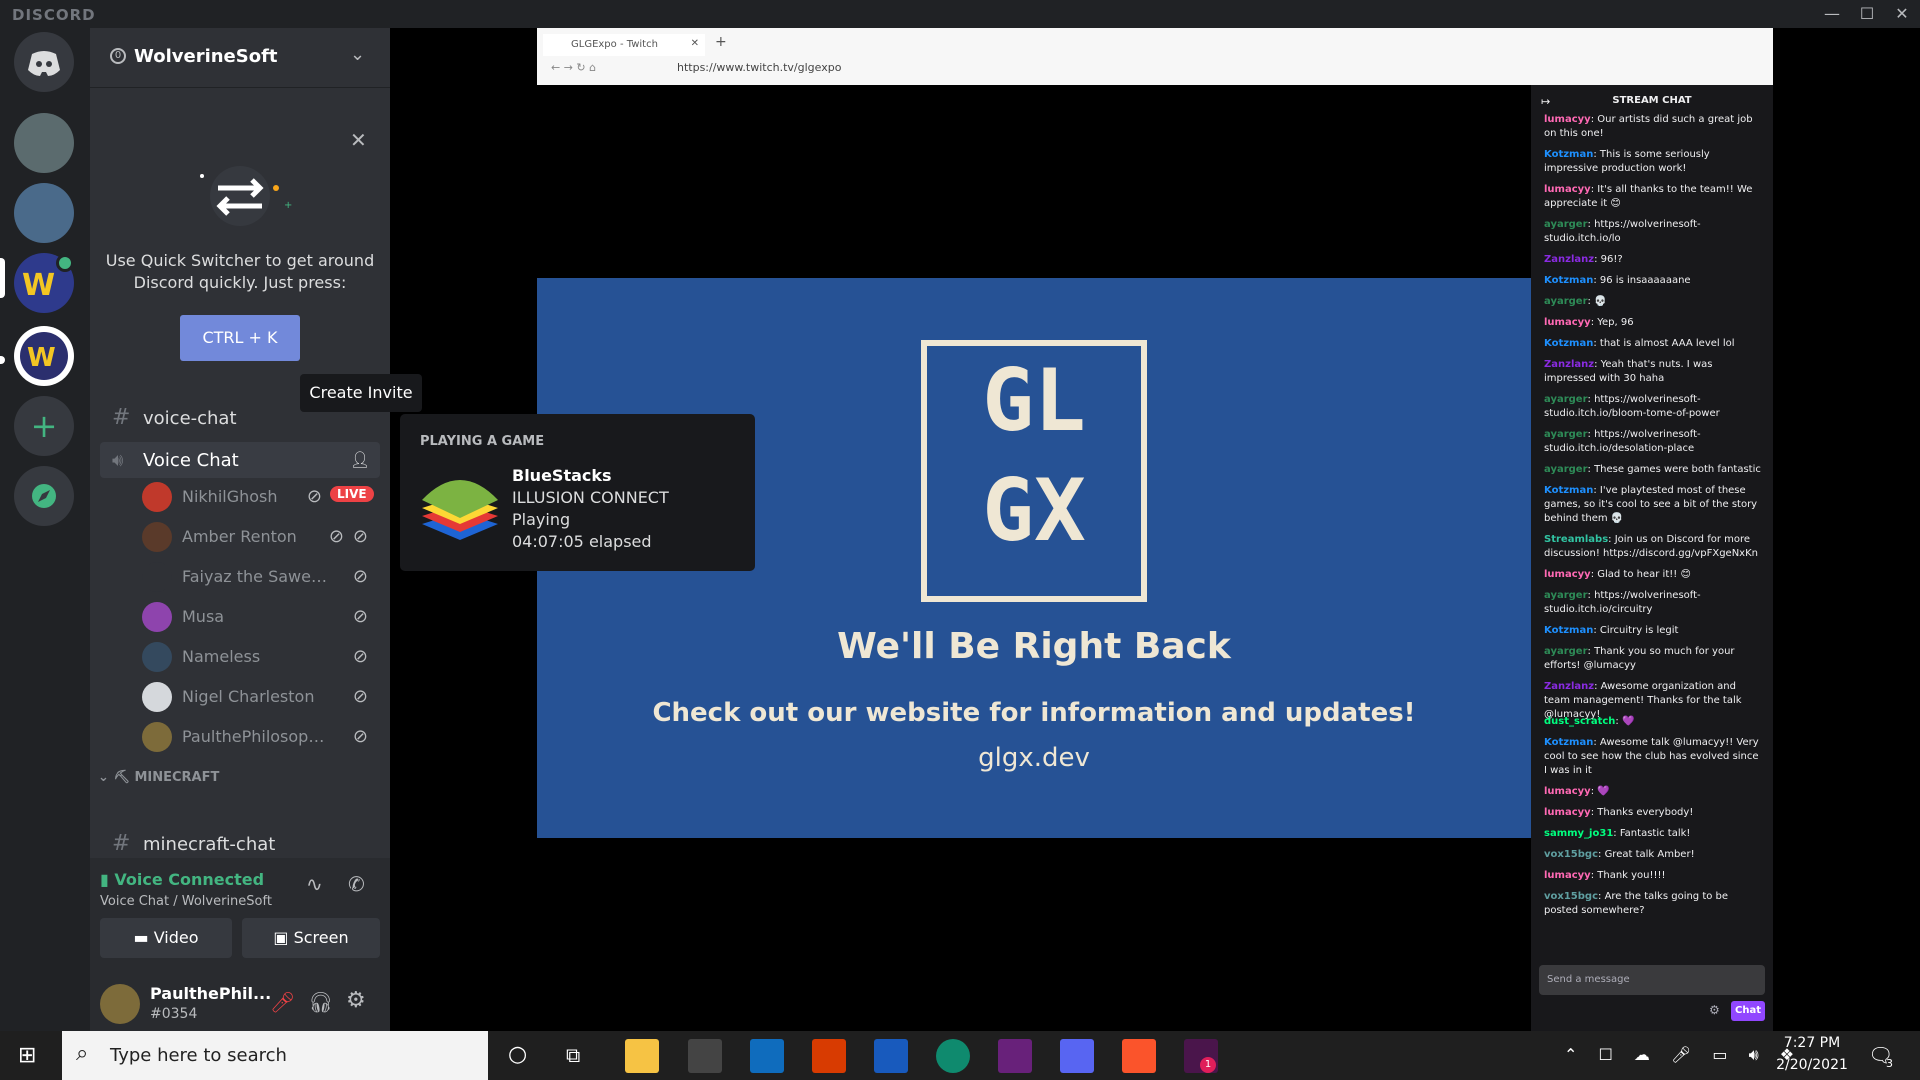 The image size is (1920, 1080). I want to click on close-tip-icon: ✕, so click(358, 140).